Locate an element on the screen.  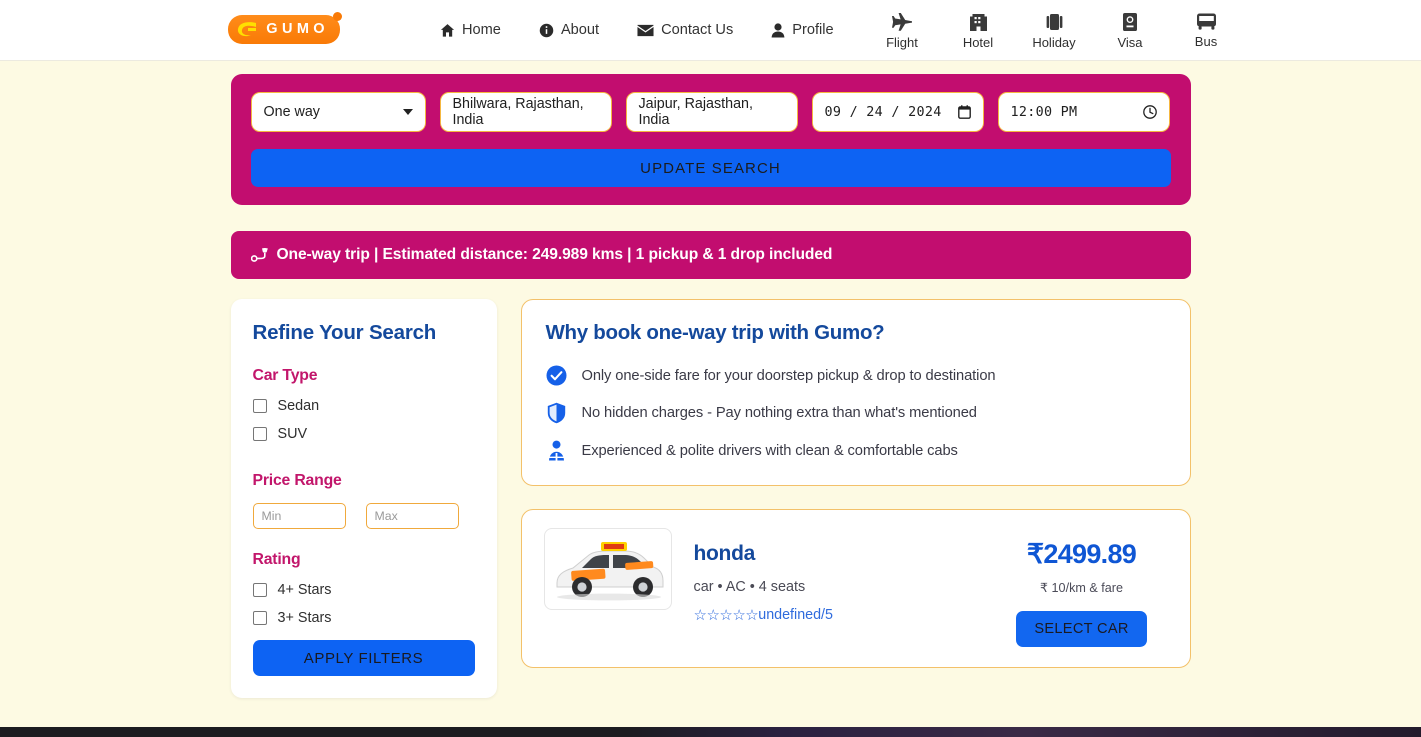
nav-label-contact: Contact Us is located at coordinates (697, 30).